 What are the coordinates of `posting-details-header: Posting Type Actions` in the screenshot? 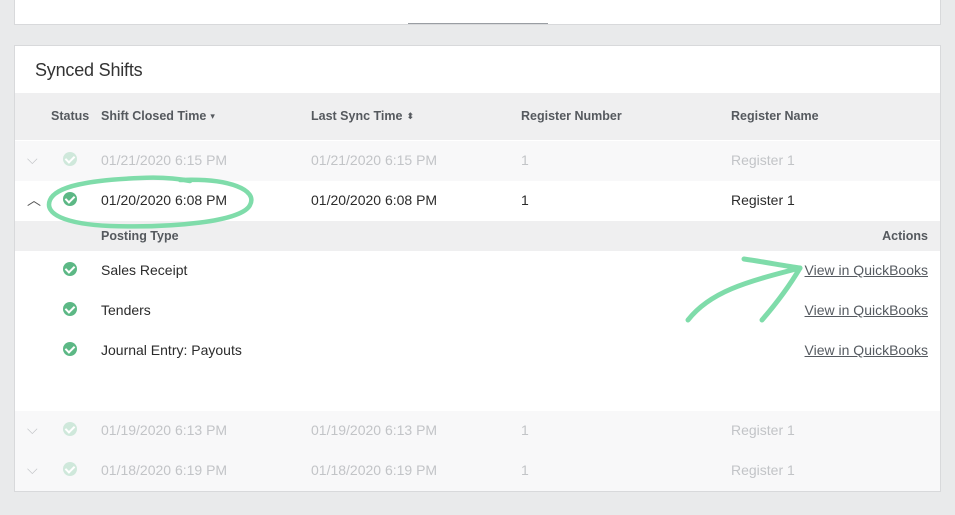 It's located at (477, 236).